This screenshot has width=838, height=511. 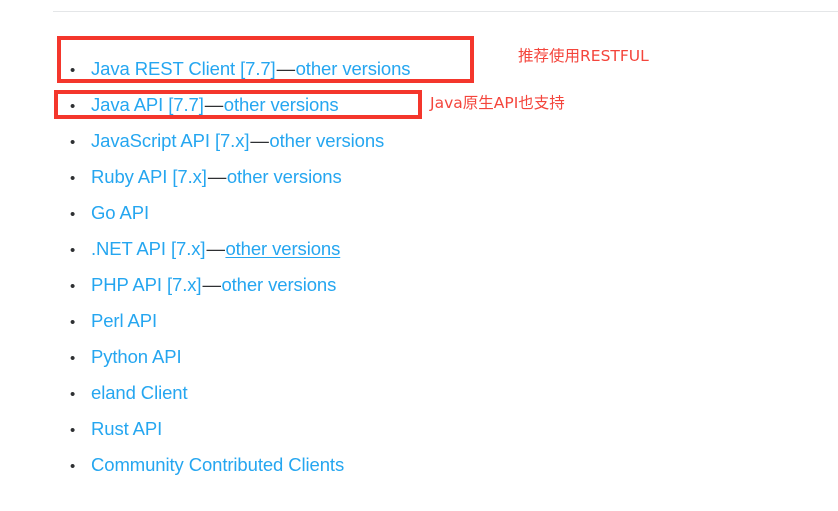 What do you see at coordinates (445, 11) in the screenshot?
I see `top-divider` at bounding box center [445, 11].